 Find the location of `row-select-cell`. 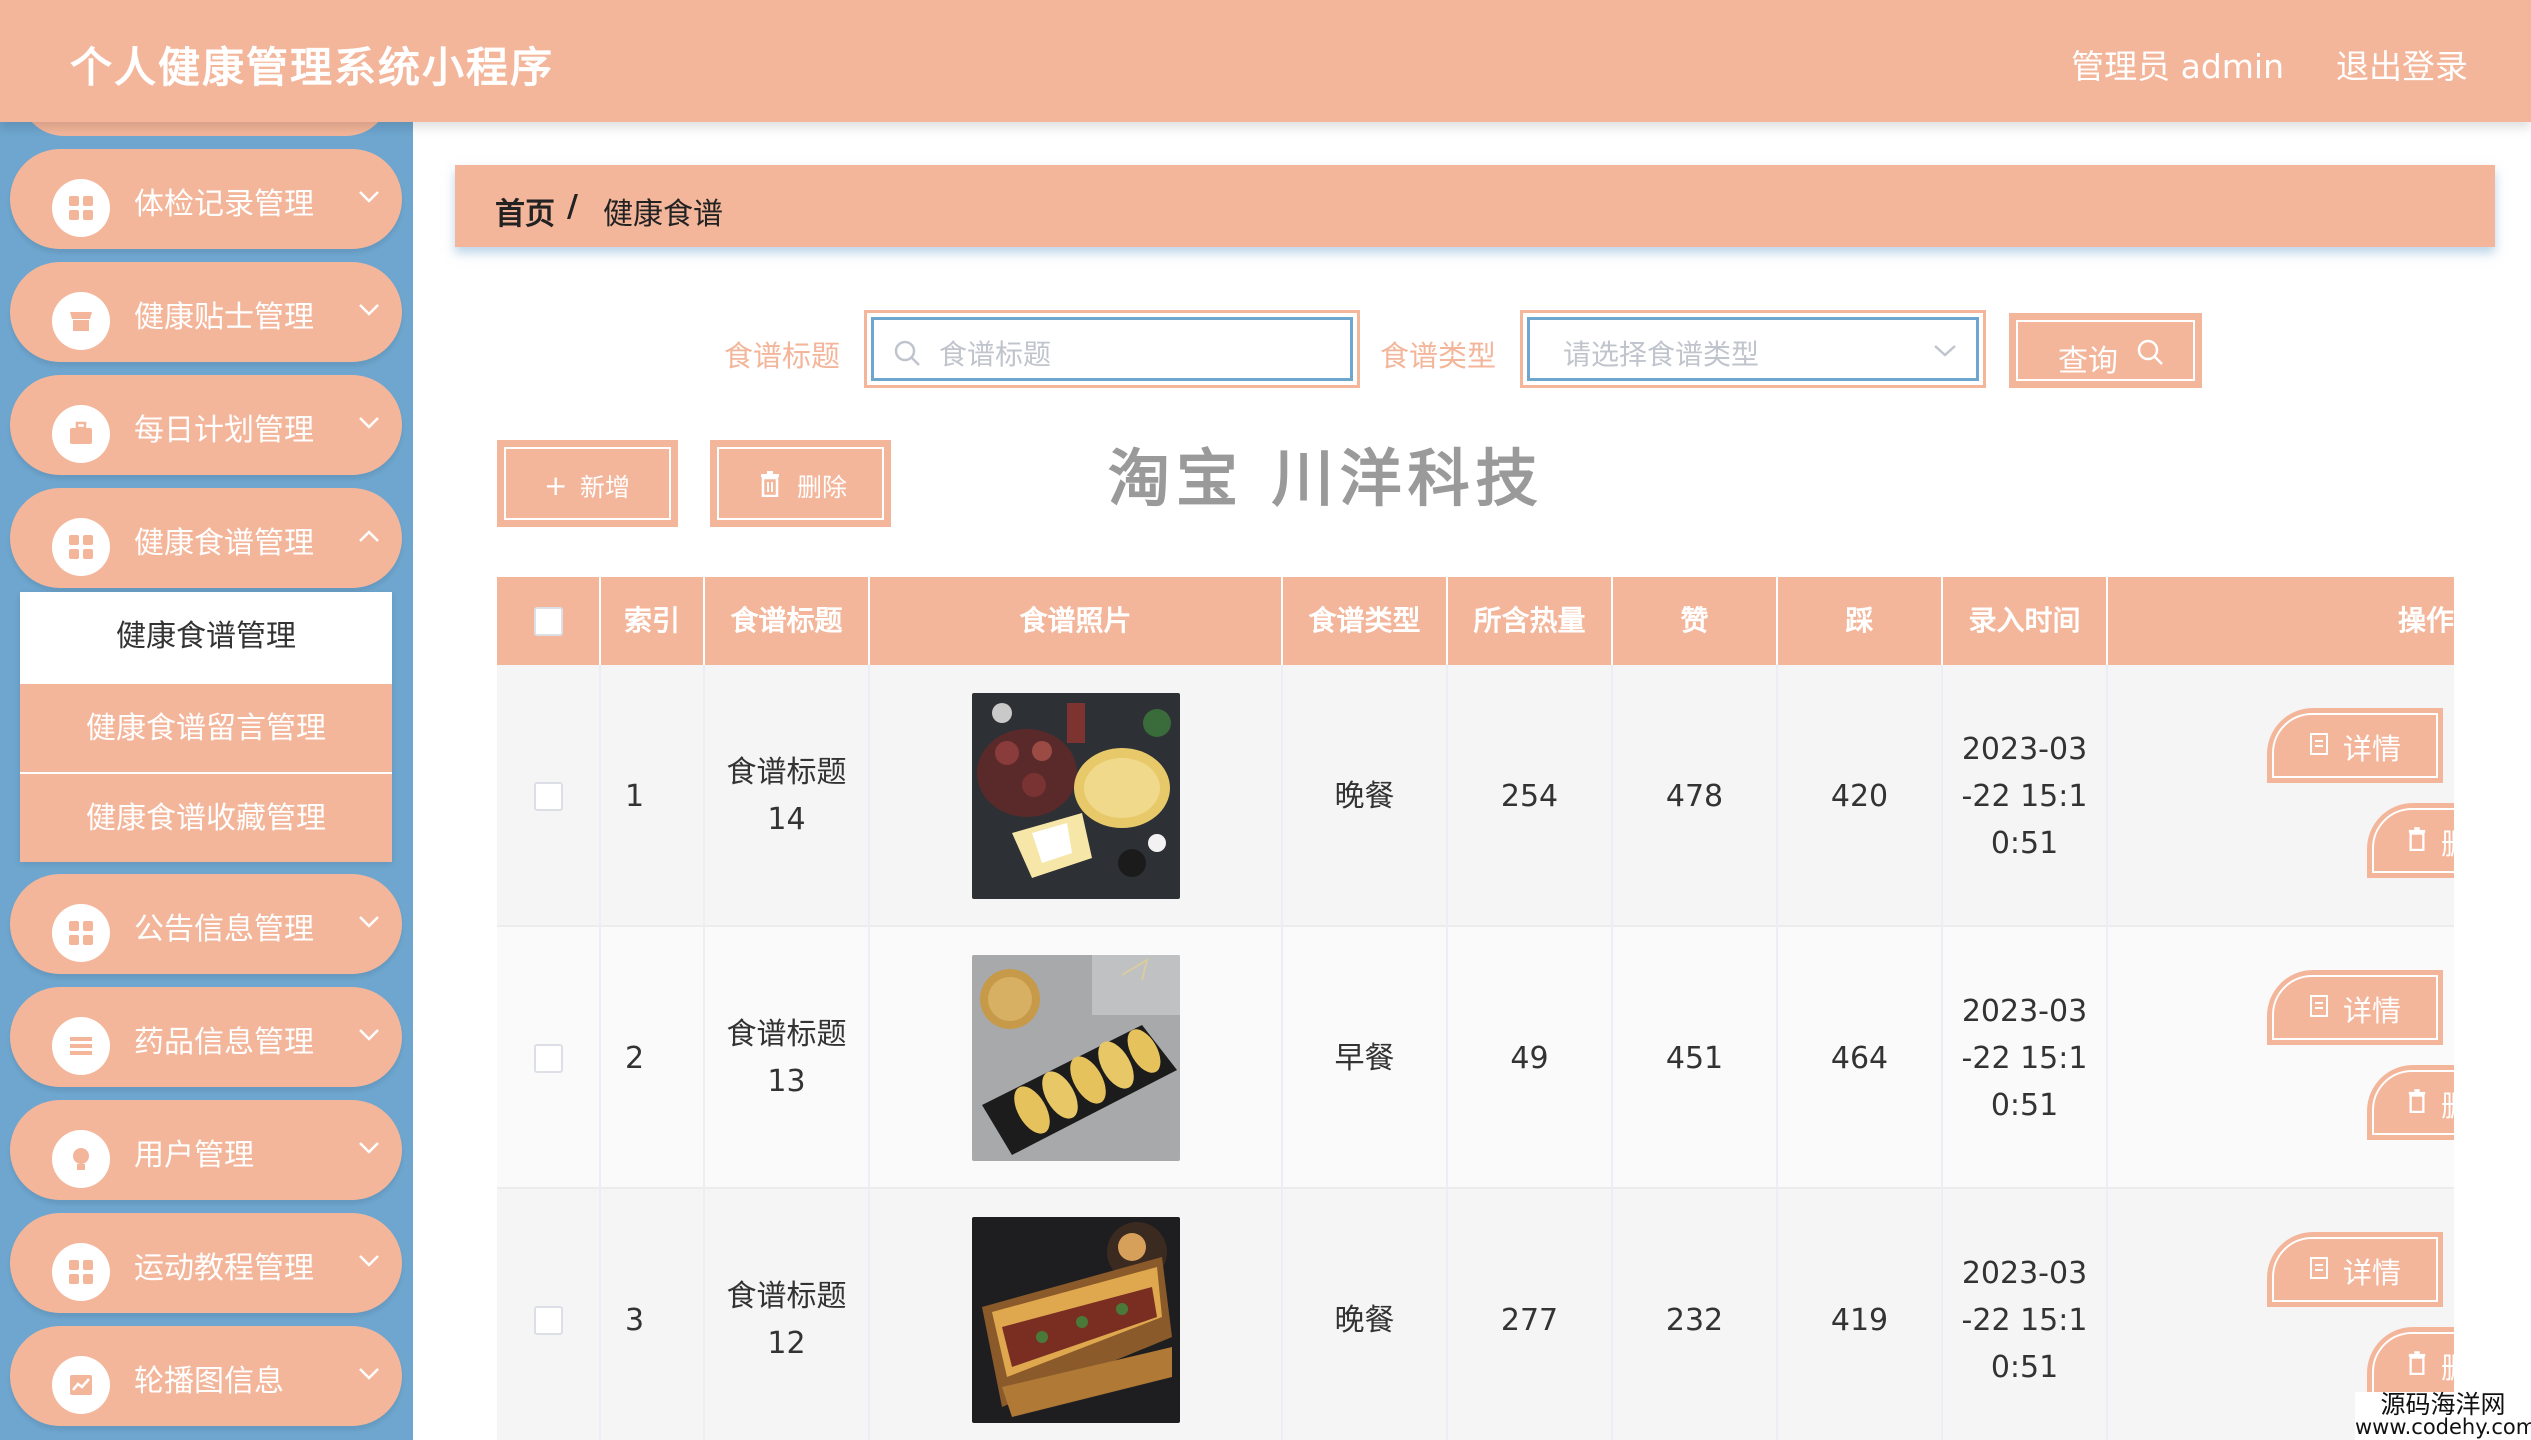

row-select-cell is located at coordinates (549, 796).